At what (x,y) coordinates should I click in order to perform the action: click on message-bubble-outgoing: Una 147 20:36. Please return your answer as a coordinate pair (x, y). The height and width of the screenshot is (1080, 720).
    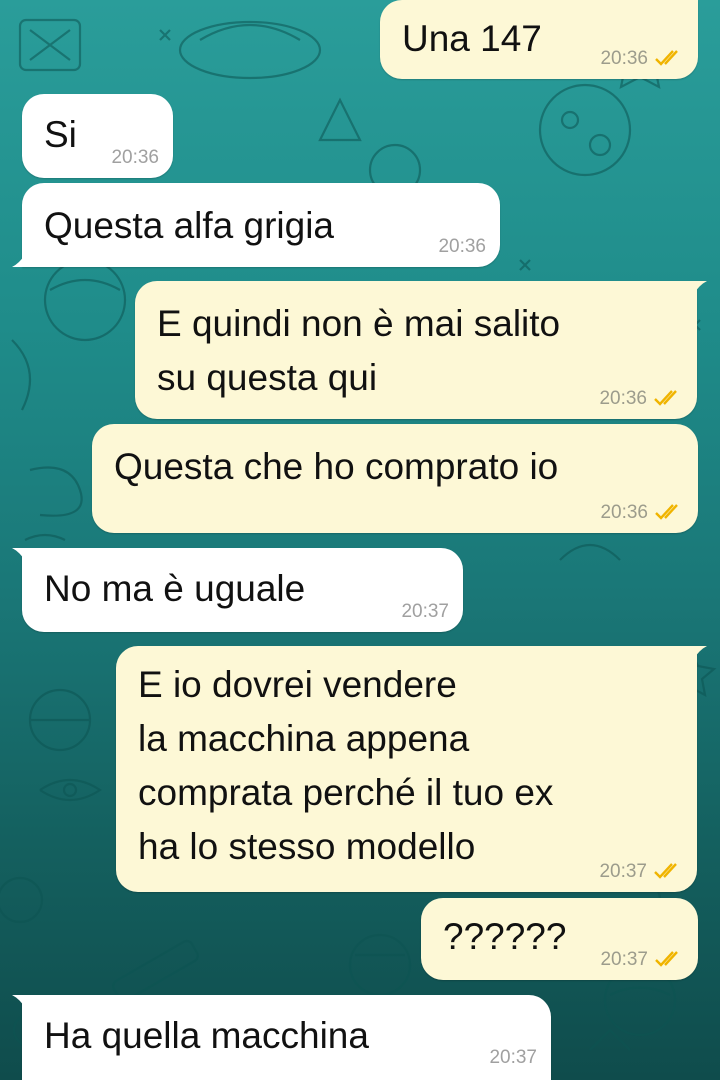
    Looking at the image, I should click on (539, 39).